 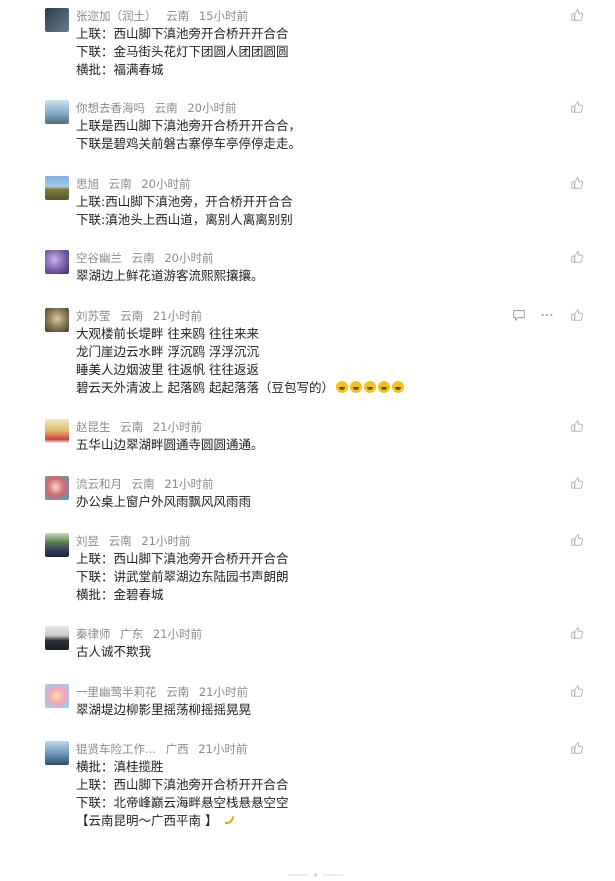 What do you see at coordinates (184, 201) in the screenshot?
I see `comment-line: 上联:西山脚下滇池旁，开合桥开开合合` at bounding box center [184, 201].